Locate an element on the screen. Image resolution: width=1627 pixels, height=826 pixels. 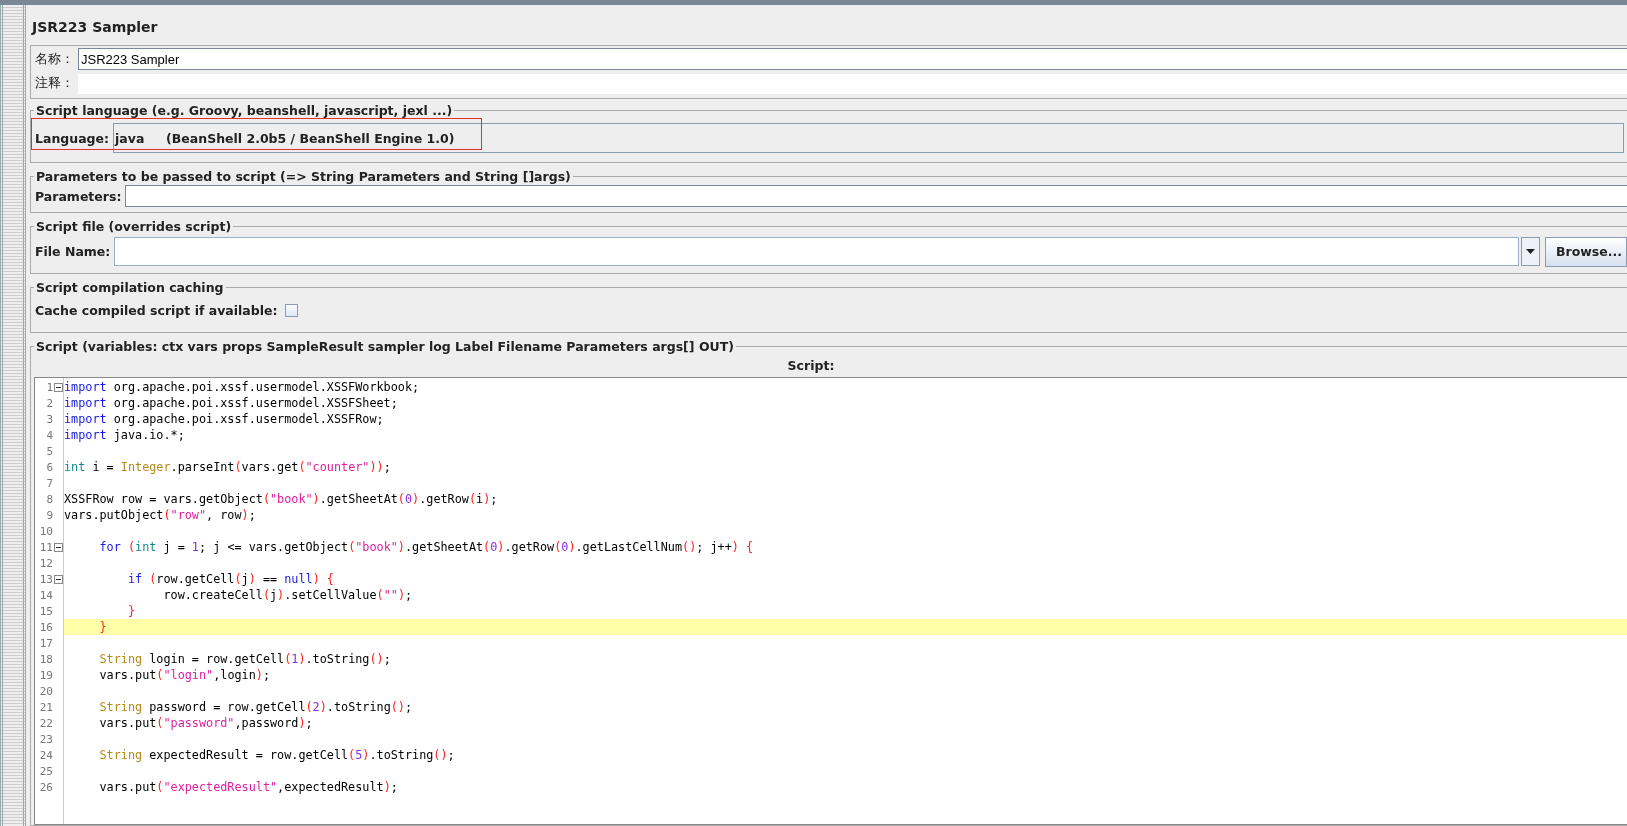
code-line: if (row.getCell(j) == null) { is located at coordinates (230, 579).